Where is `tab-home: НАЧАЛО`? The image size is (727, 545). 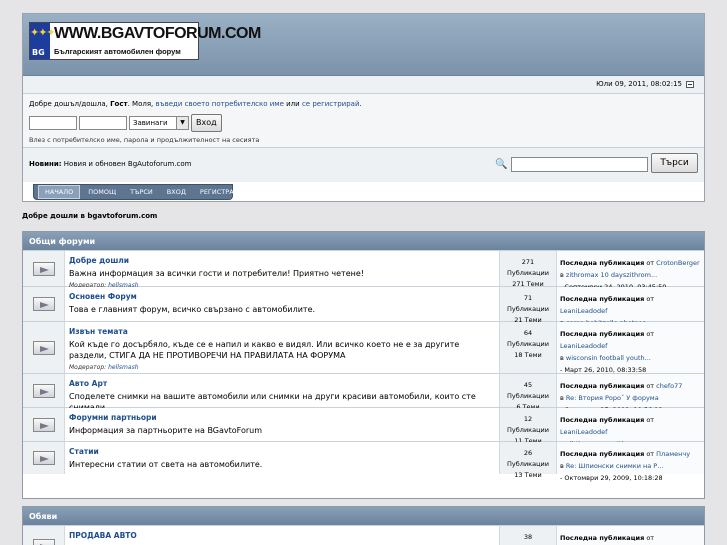 tab-home: НАЧАЛО is located at coordinates (59, 192).